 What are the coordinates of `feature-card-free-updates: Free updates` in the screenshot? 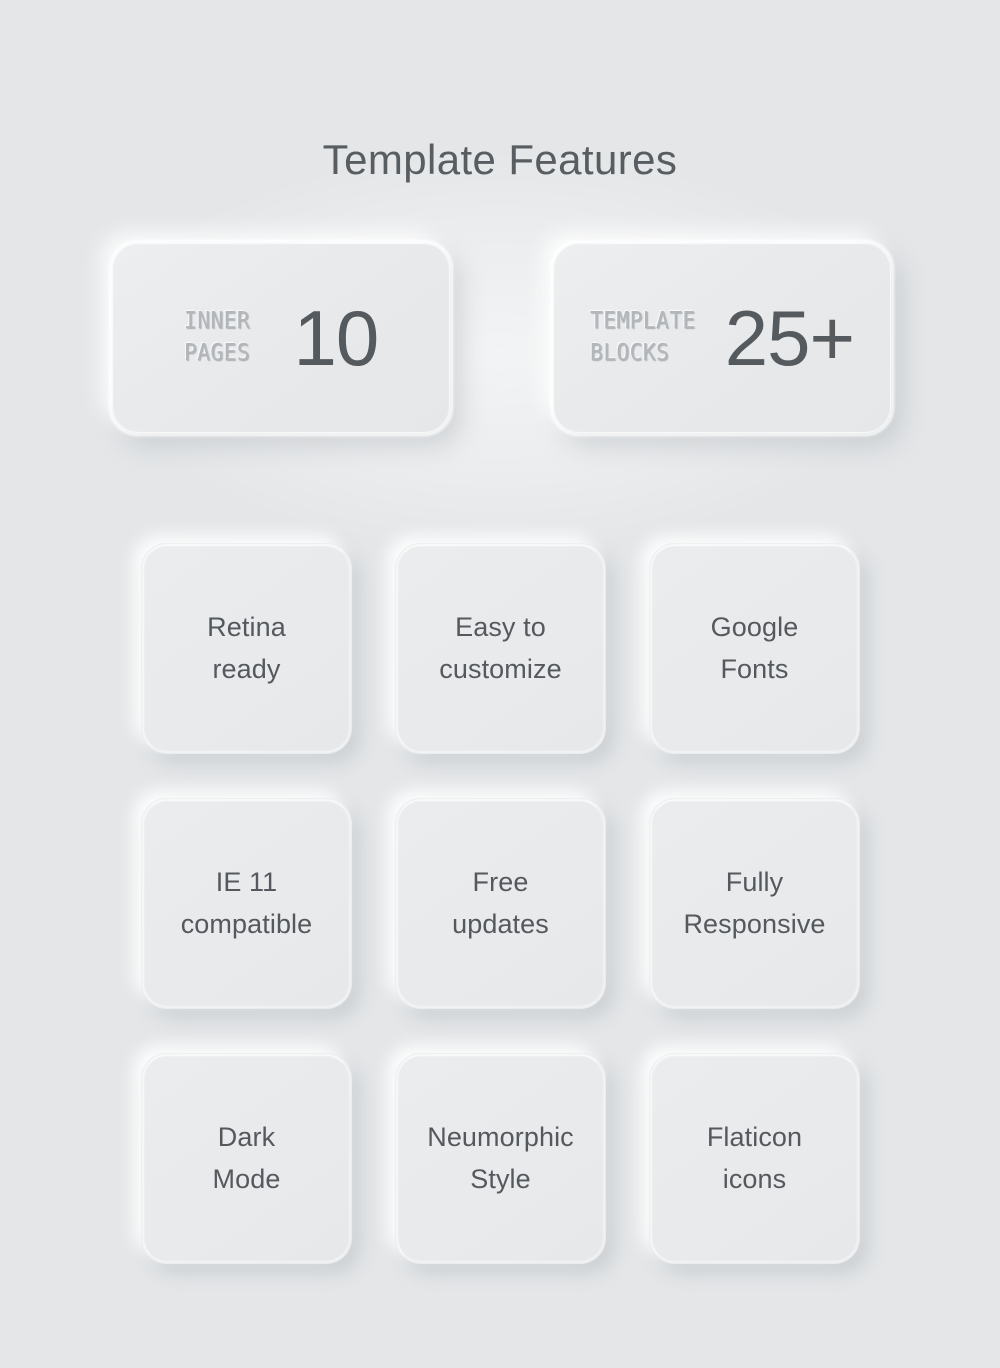 It's located at (500, 903).